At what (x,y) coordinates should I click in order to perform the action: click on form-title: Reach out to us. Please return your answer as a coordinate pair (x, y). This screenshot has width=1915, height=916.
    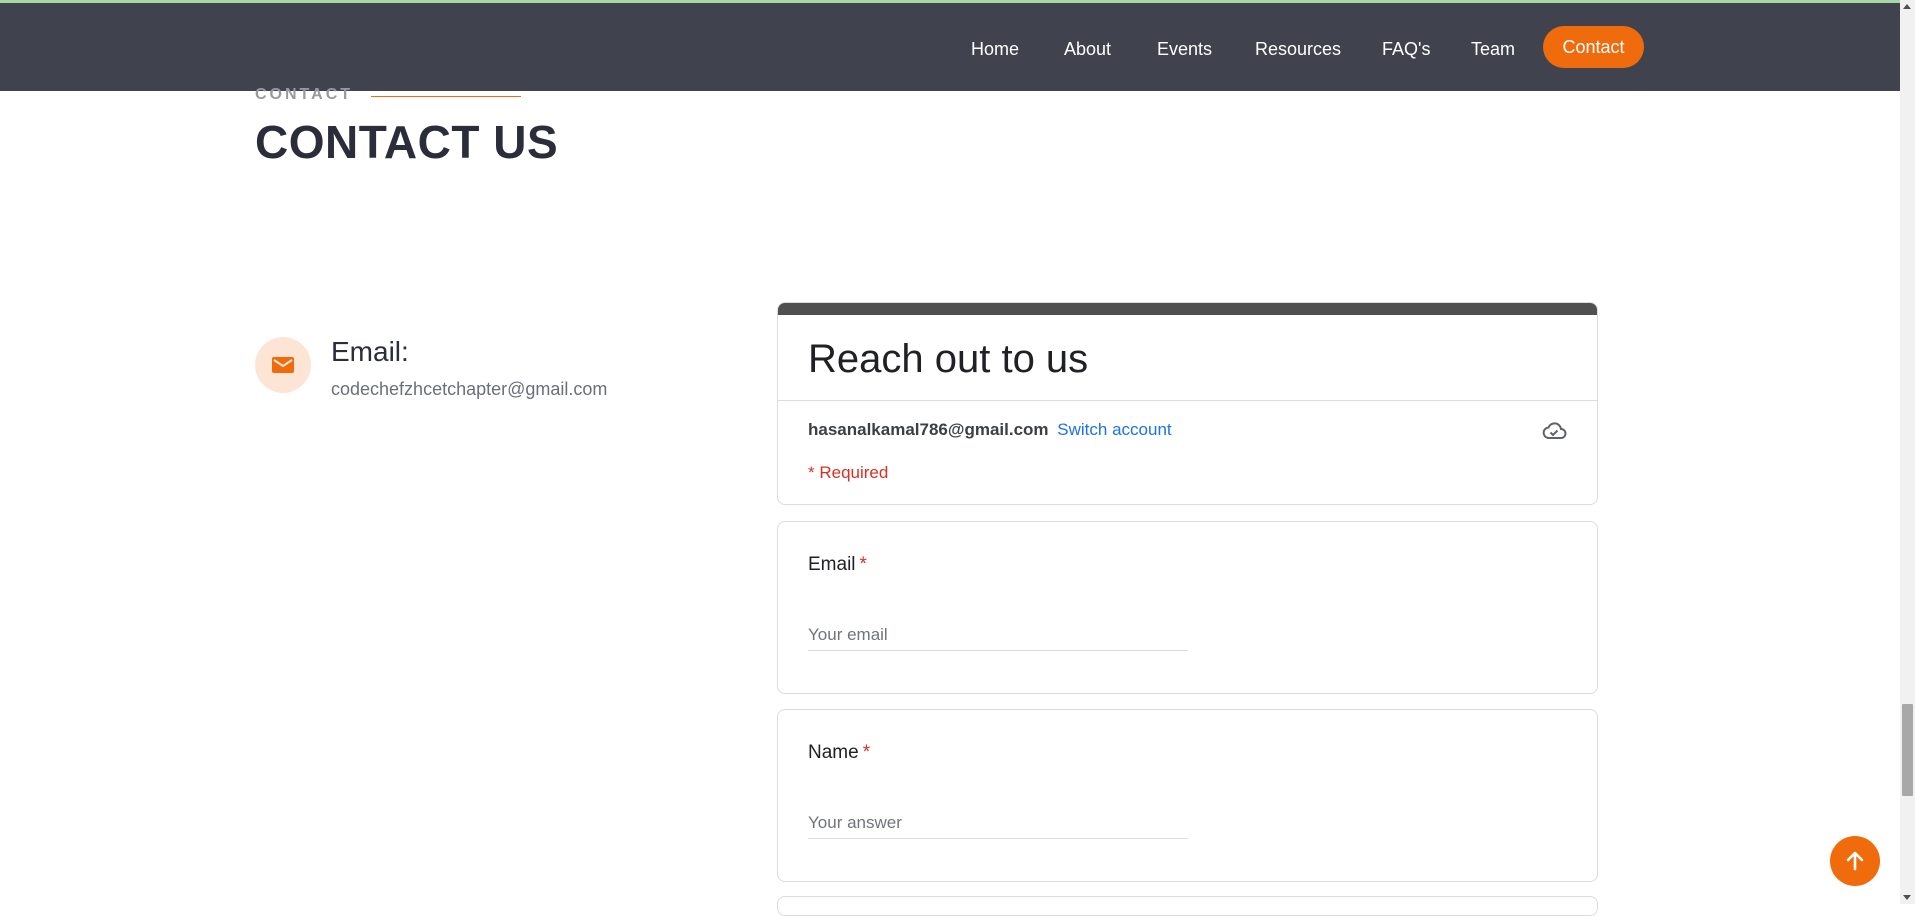
    Looking at the image, I should click on (948, 359).